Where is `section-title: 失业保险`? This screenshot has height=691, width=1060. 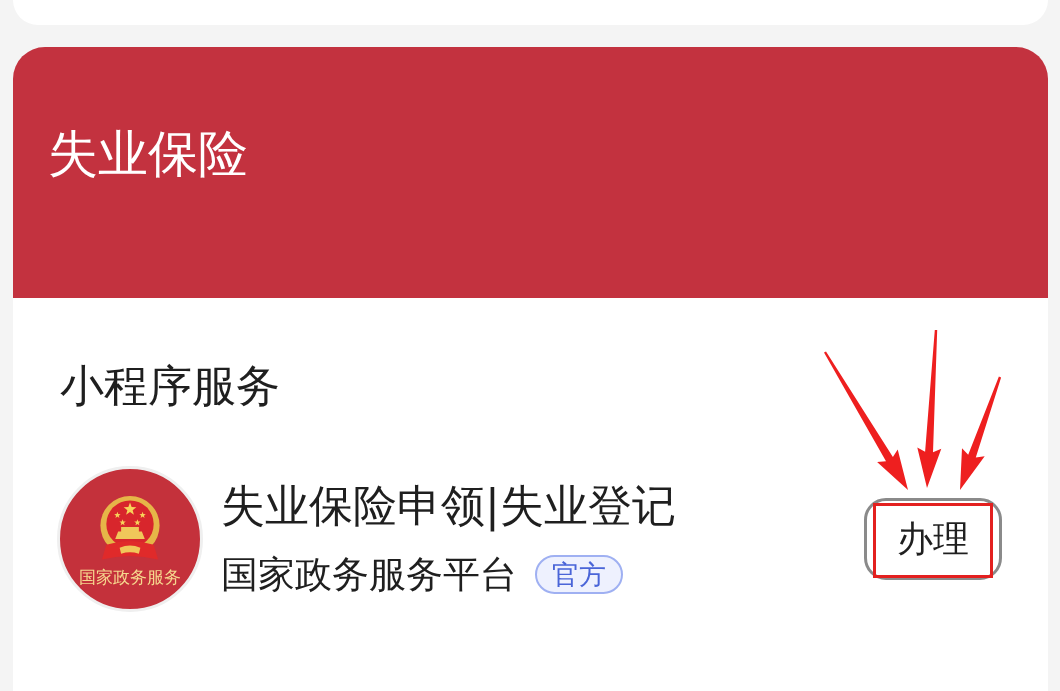 section-title: 失业保险 is located at coordinates (148, 154).